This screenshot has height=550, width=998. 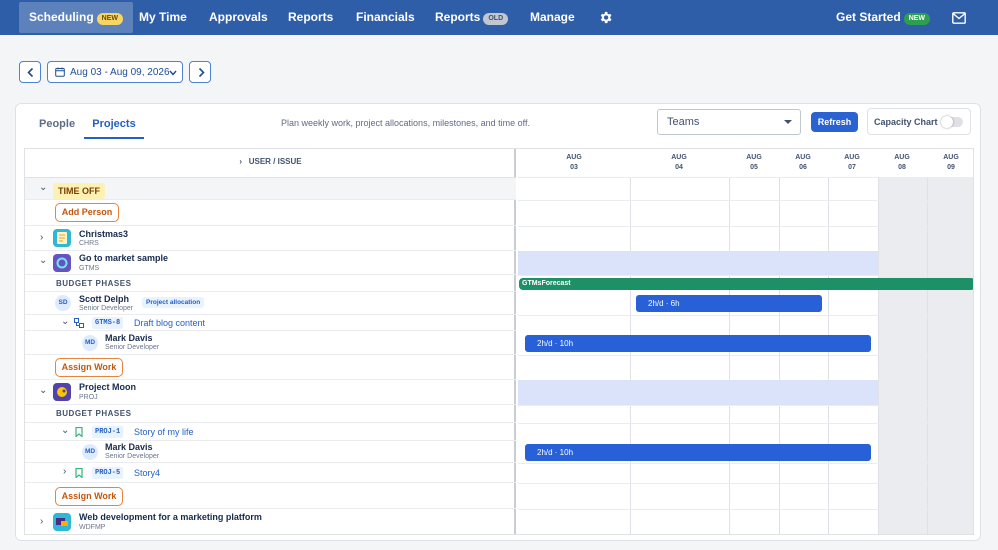 I want to click on tab-projects: Projects, so click(x=114, y=128).